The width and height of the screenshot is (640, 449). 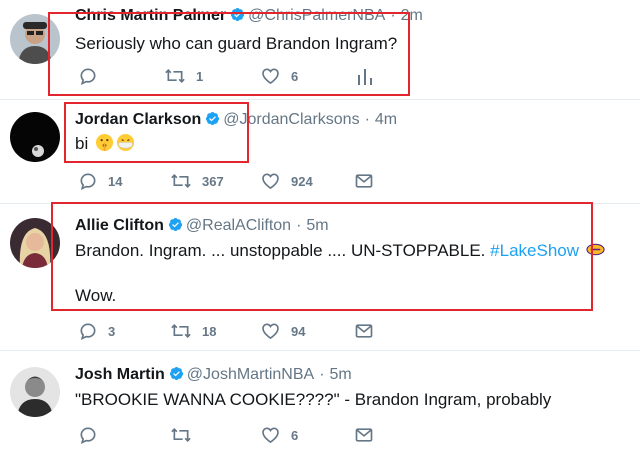 What do you see at coordinates (197, 181) in the screenshot?
I see `retweet-button: 367` at bounding box center [197, 181].